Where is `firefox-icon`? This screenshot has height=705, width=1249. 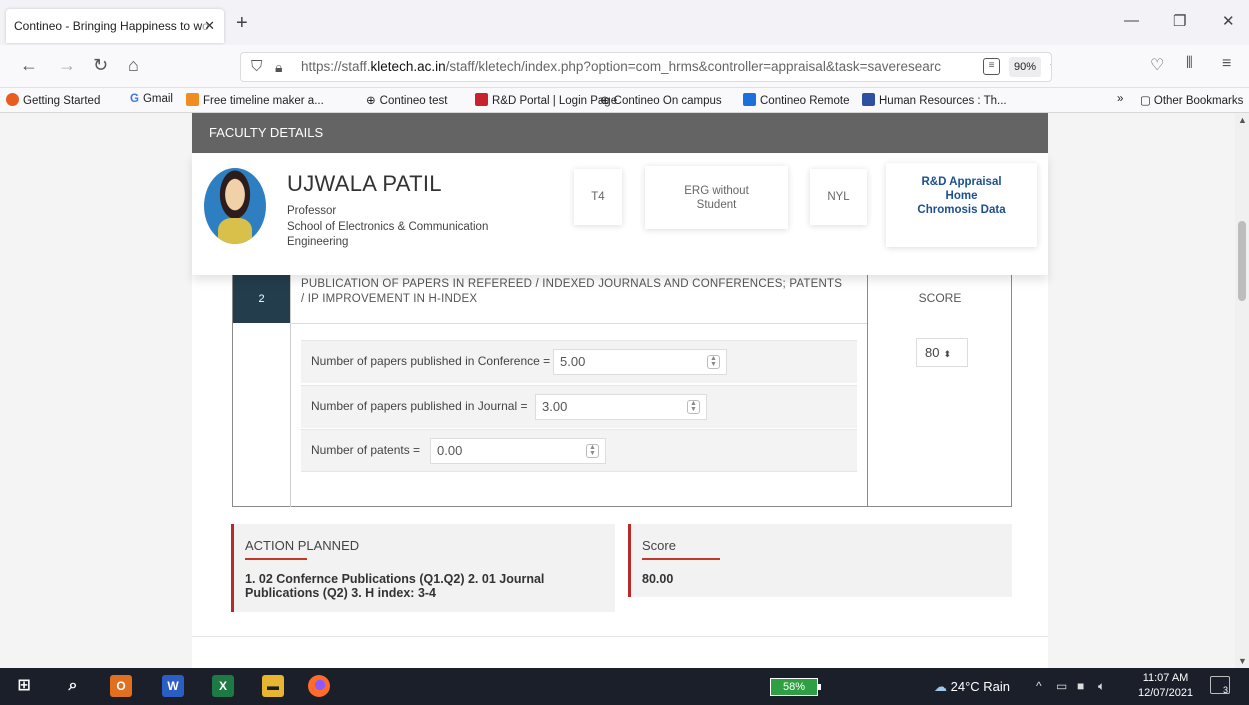
firefox-icon is located at coordinates (319, 686).